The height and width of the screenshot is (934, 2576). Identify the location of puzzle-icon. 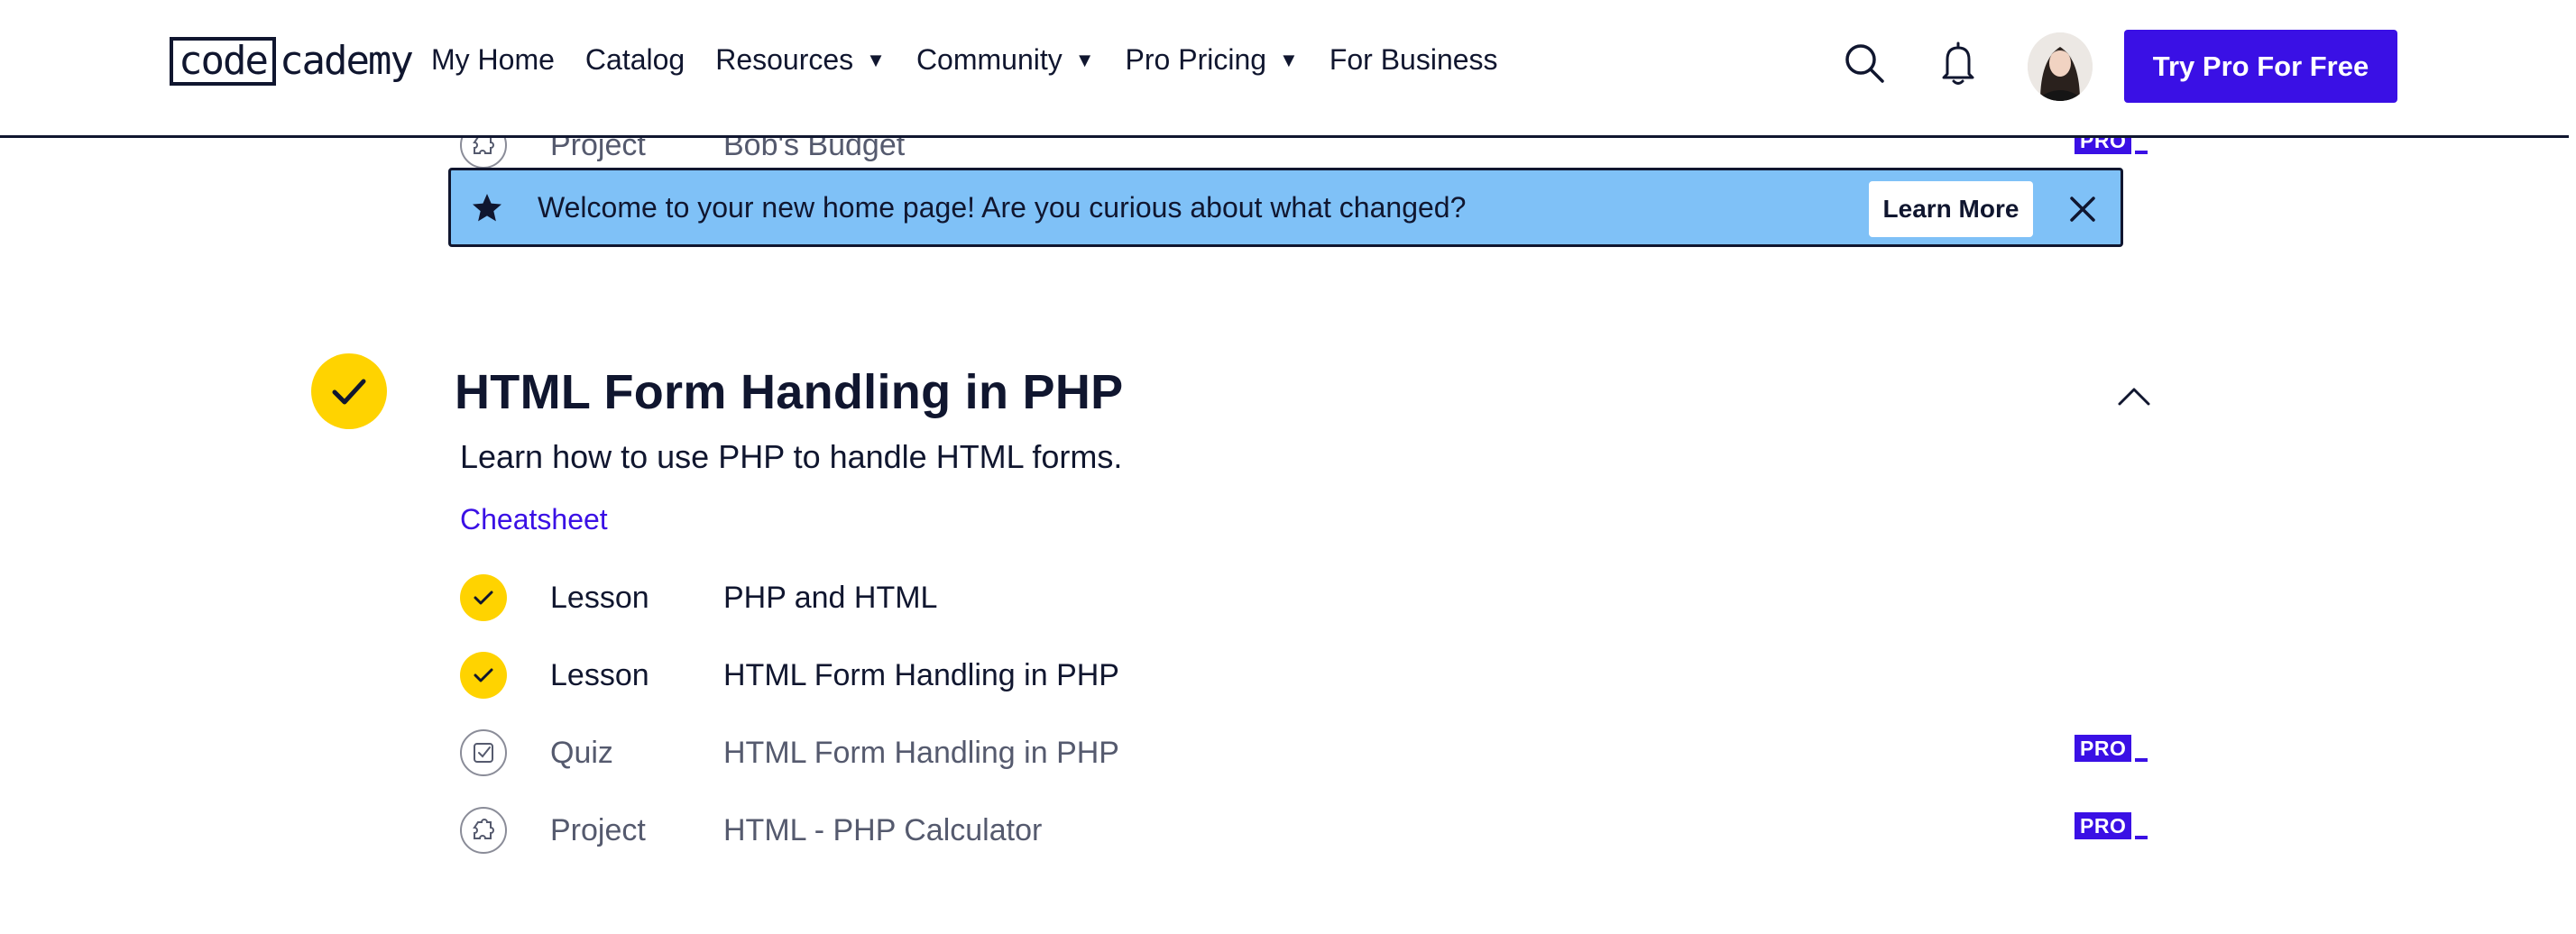
(484, 829).